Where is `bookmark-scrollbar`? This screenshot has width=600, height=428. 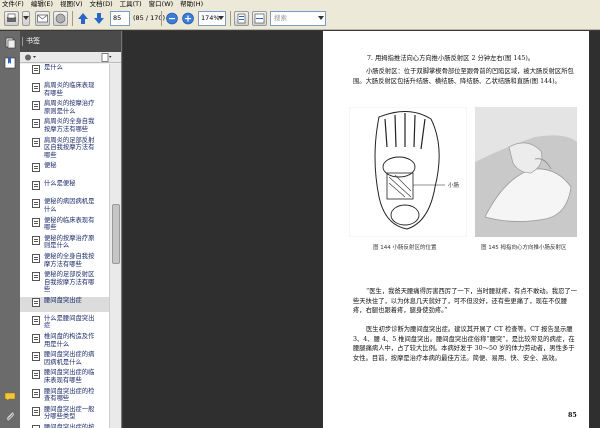 bookmark-scrollbar is located at coordinates (115, 246).